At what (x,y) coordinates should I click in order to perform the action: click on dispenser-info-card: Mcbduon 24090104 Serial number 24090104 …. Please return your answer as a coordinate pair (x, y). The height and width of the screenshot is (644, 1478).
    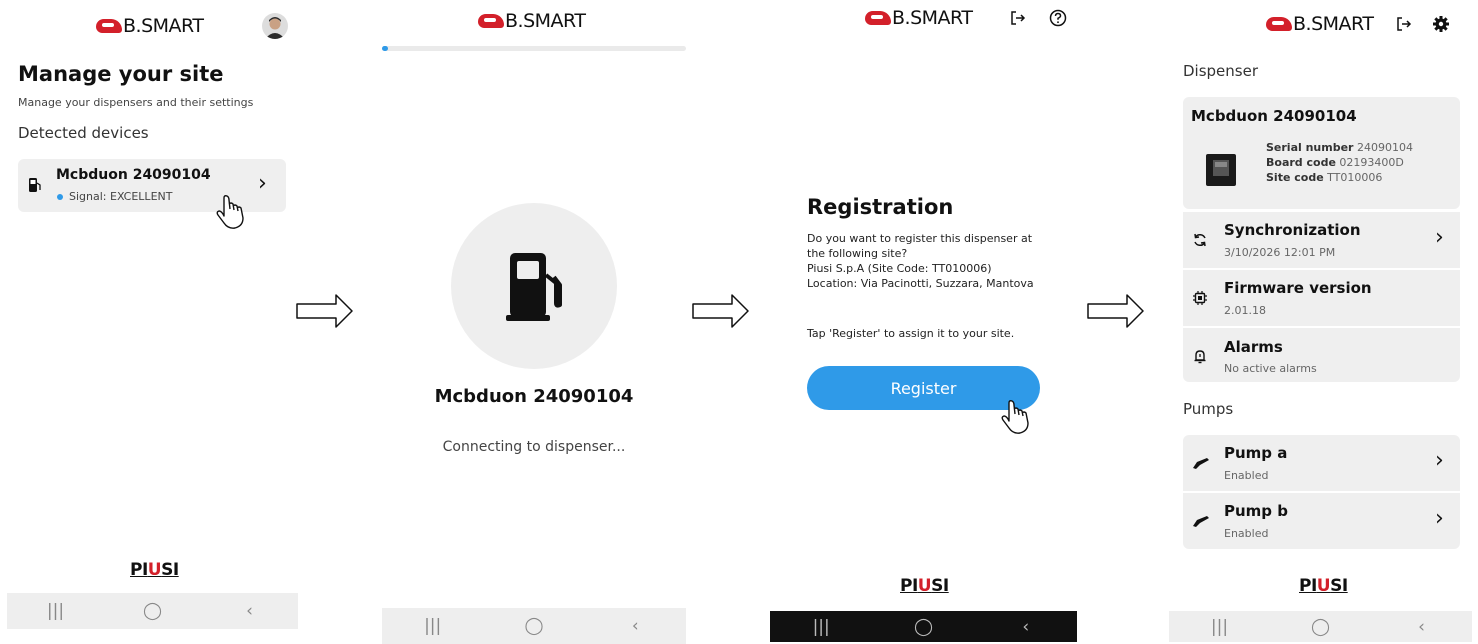
    Looking at the image, I should click on (1321, 153).